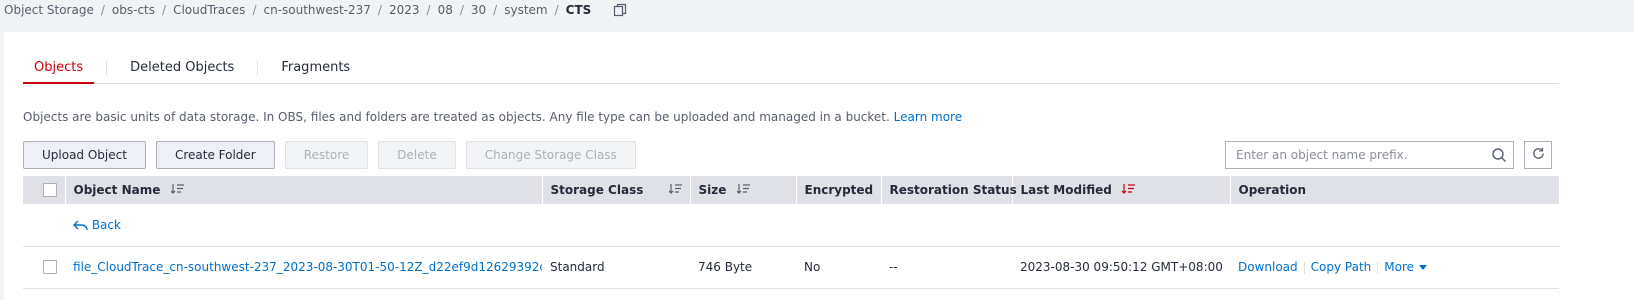 This screenshot has height=300, width=1634. I want to click on breadcrumb-item-bucket: obs-cts, so click(133, 10).